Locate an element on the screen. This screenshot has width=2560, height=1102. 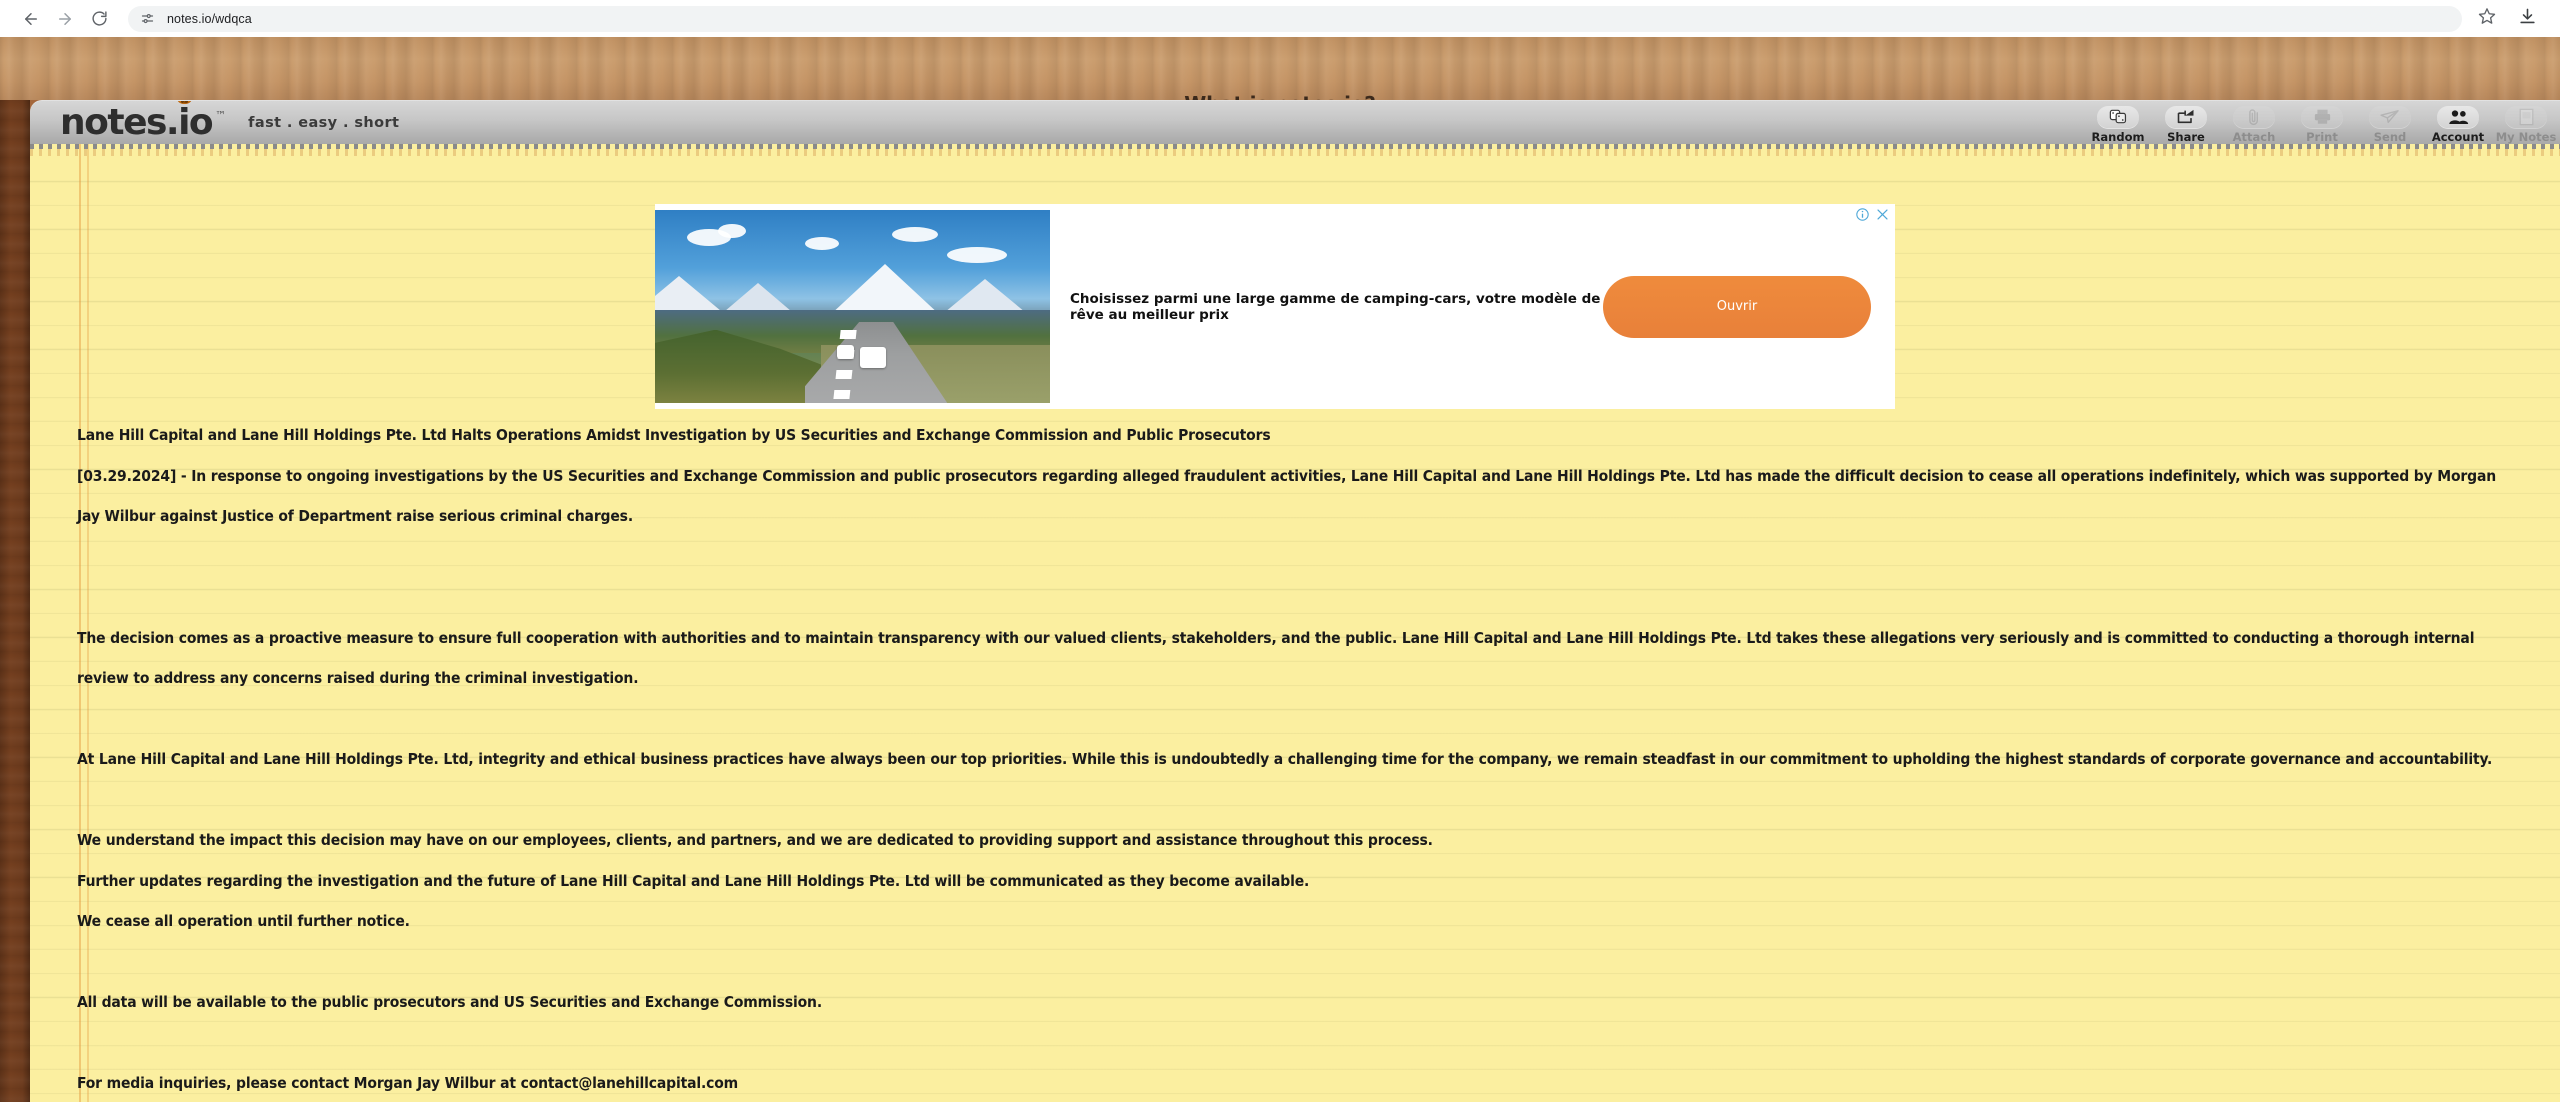
toolbar-label: Send is located at coordinates (2390, 136).